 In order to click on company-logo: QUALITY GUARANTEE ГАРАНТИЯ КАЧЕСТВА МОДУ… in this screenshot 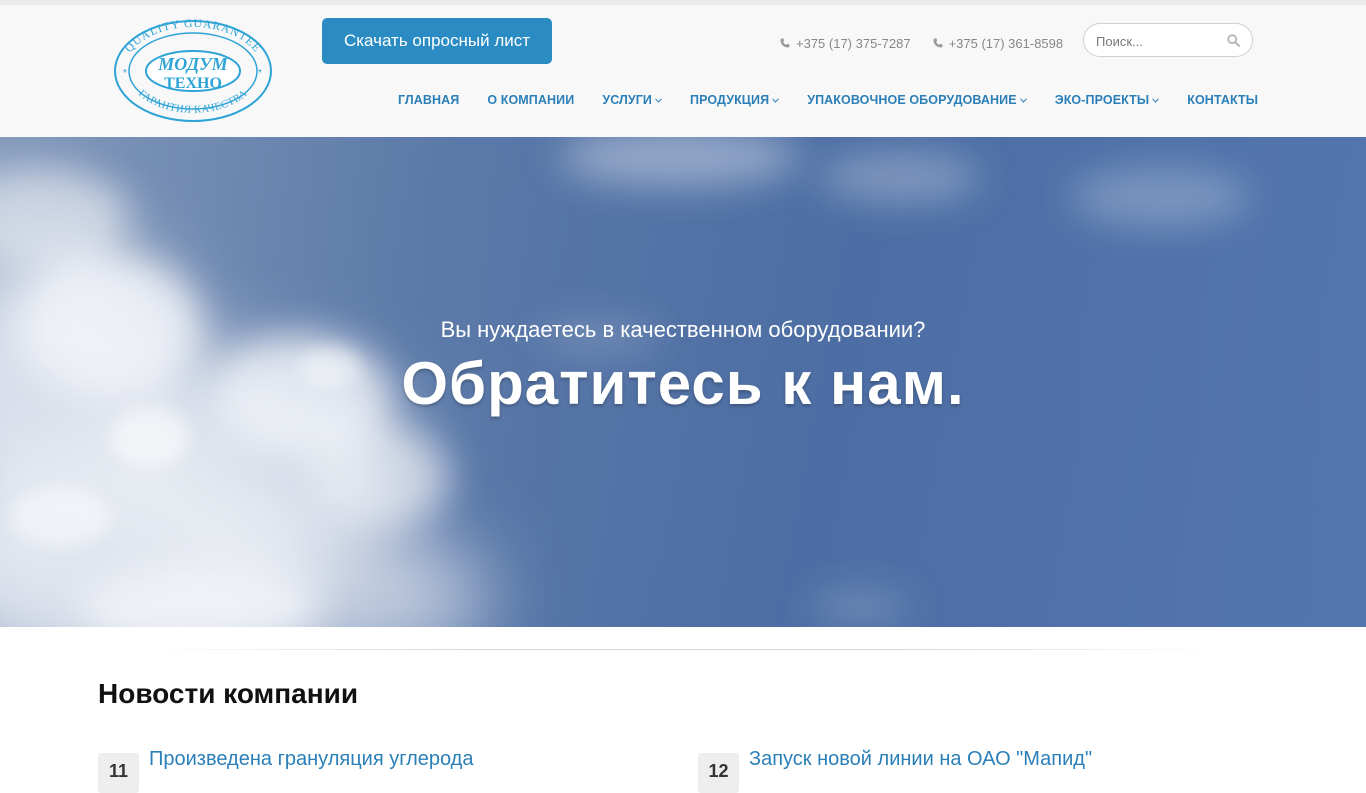, I will do `click(193, 71)`.